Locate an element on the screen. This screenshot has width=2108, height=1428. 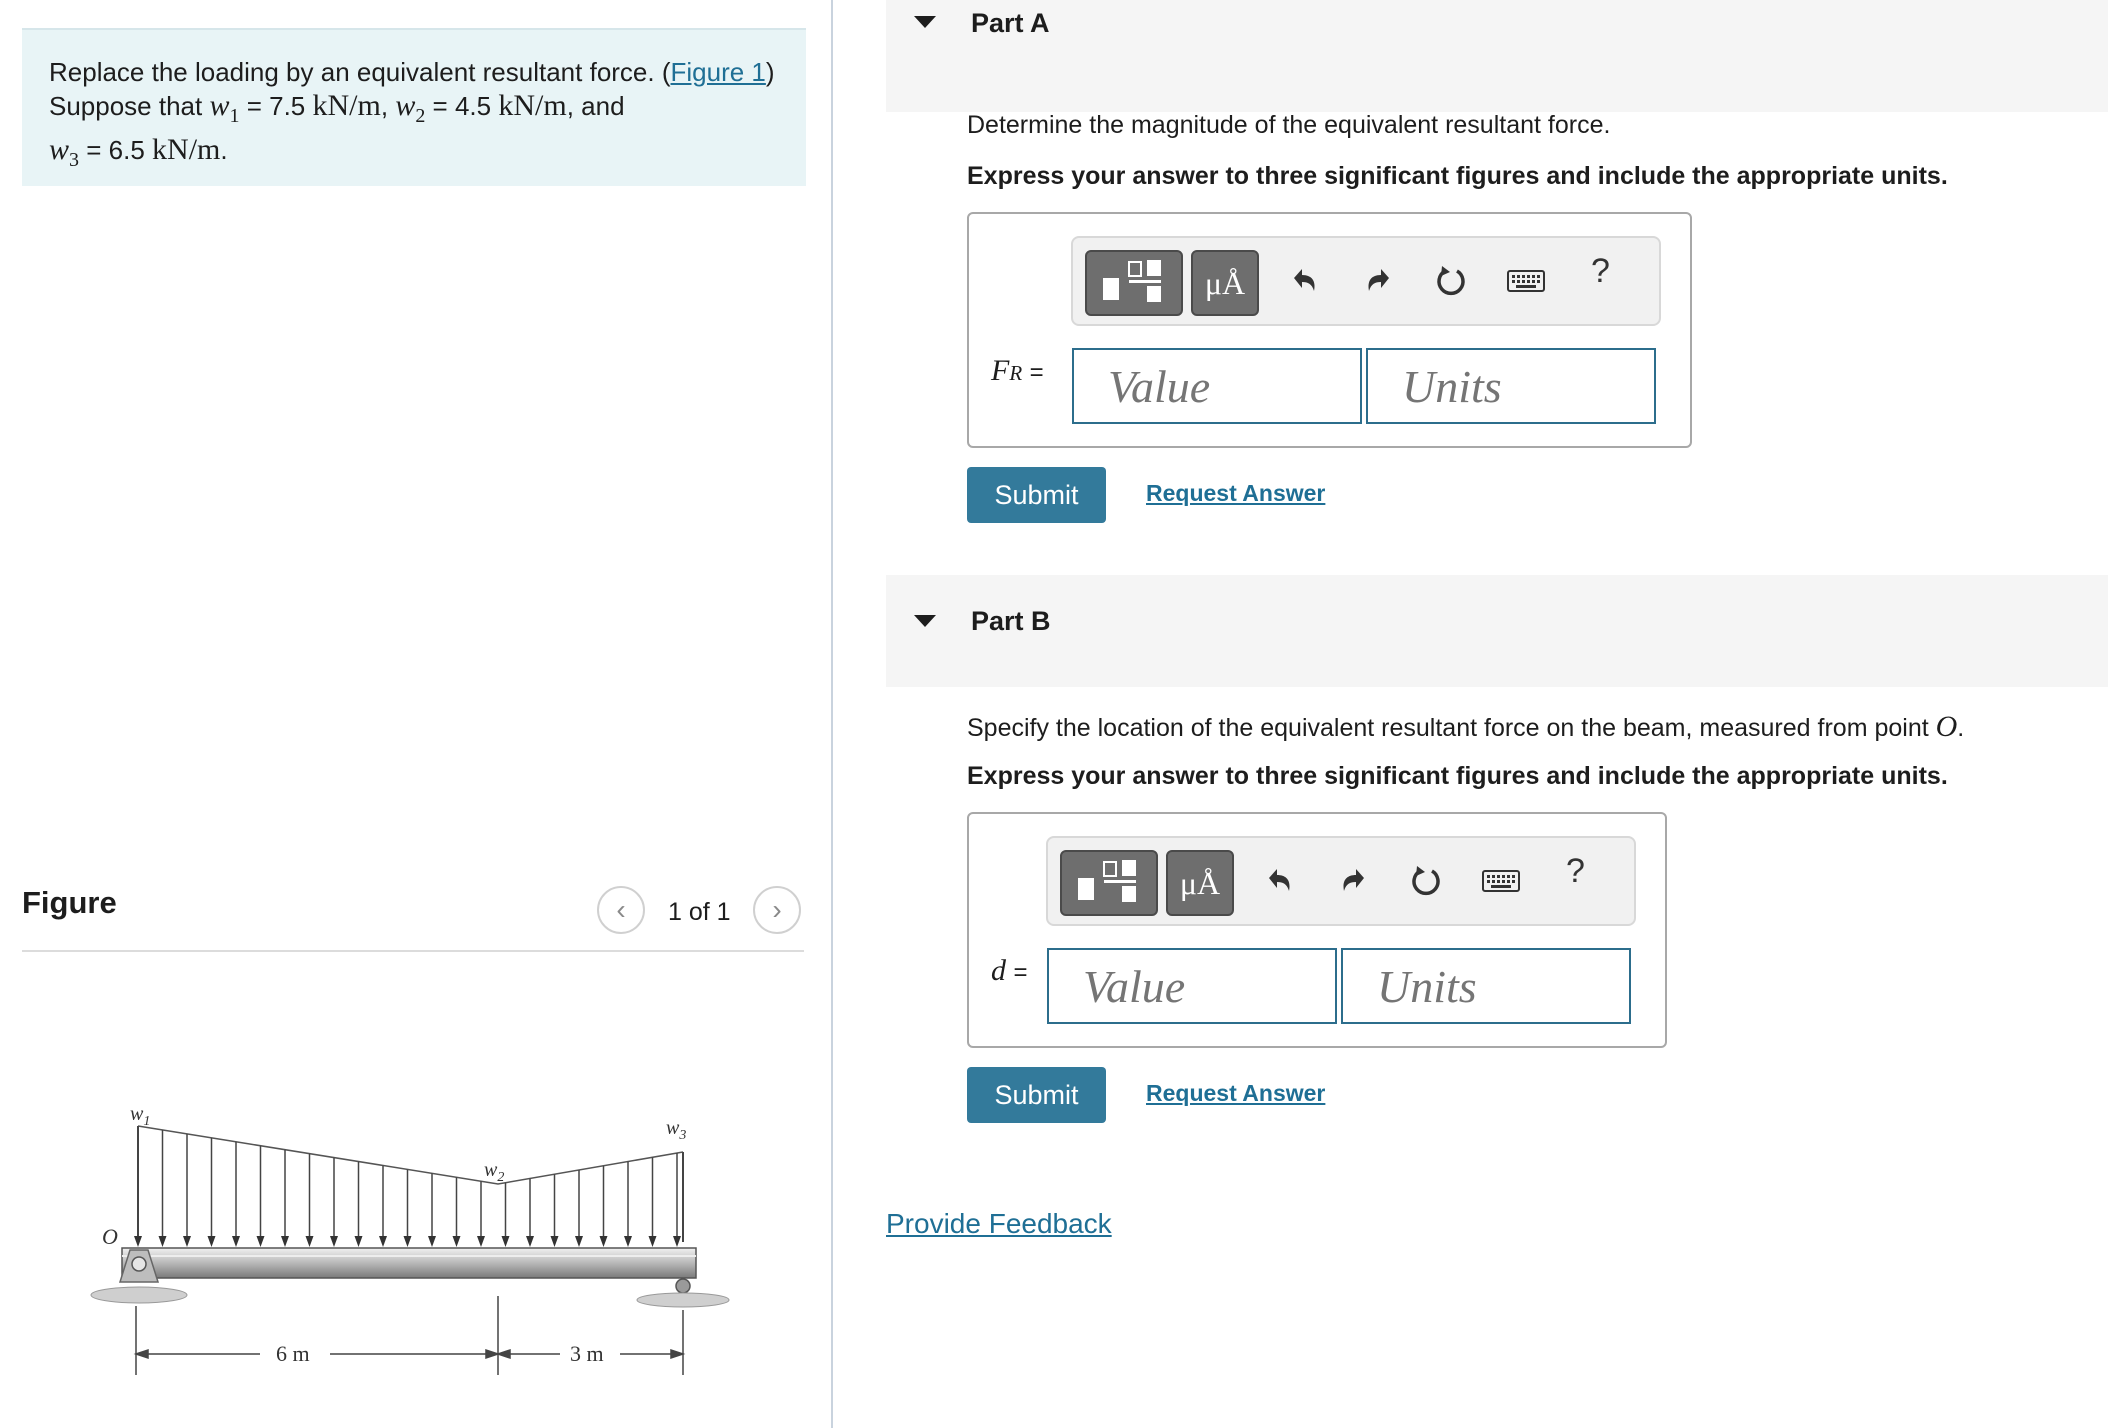
next-figure-button: › is located at coordinates (777, 910).